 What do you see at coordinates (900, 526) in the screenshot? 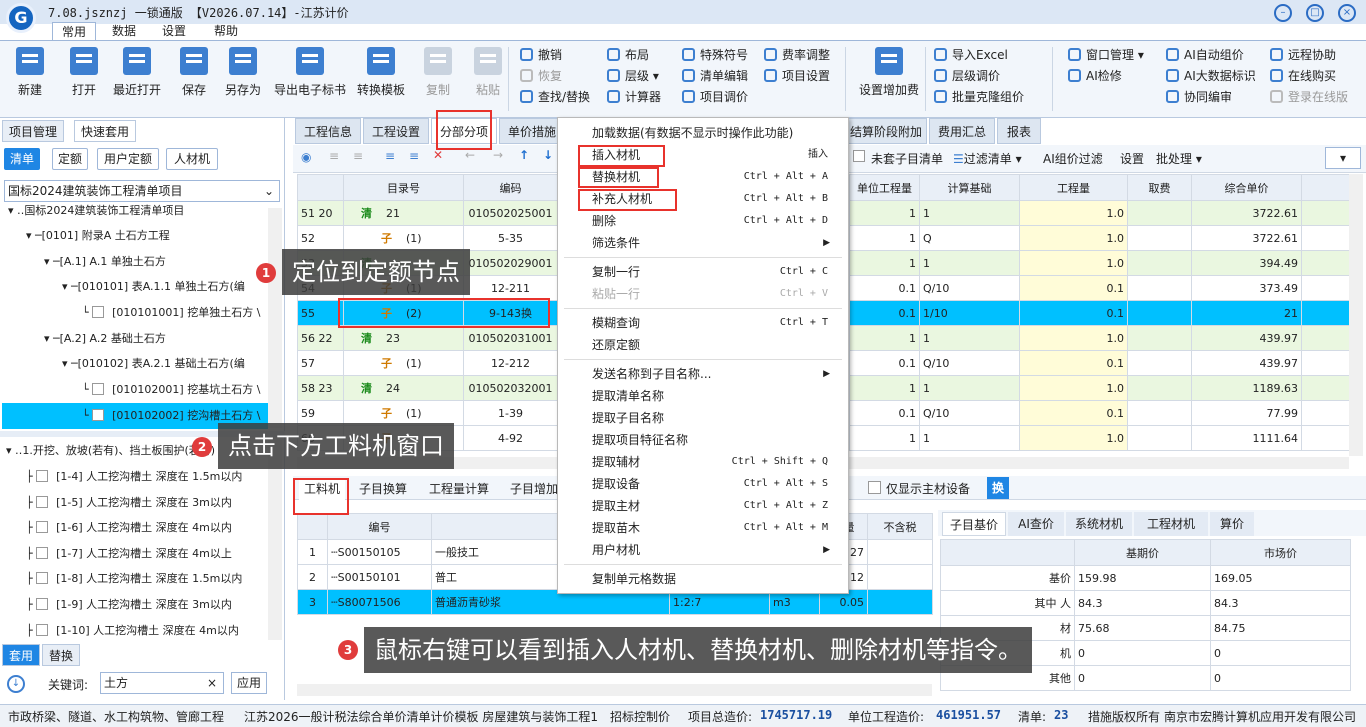
I see `col-mat-notax: 不含税` at bounding box center [900, 526].